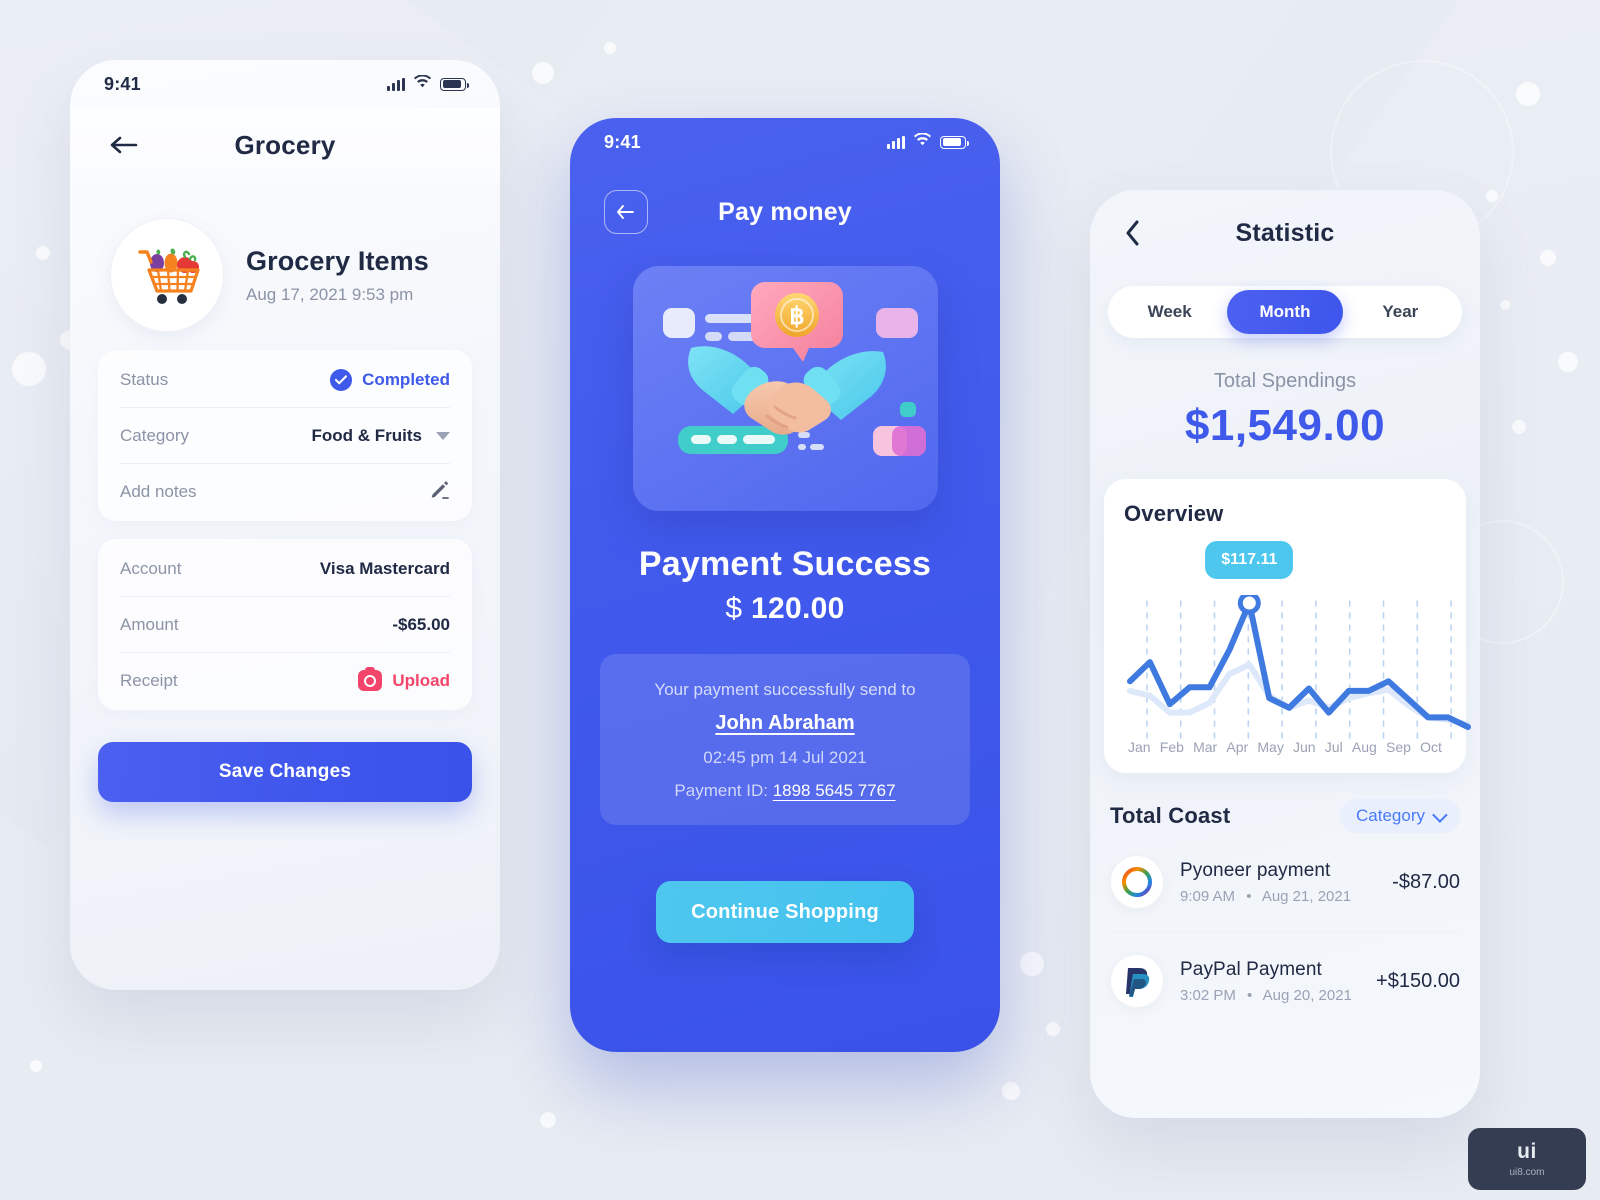 The image size is (1600, 1200). Describe the element at coordinates (1390, 815) in the screenshot. I see `category-label: Category` at that location.